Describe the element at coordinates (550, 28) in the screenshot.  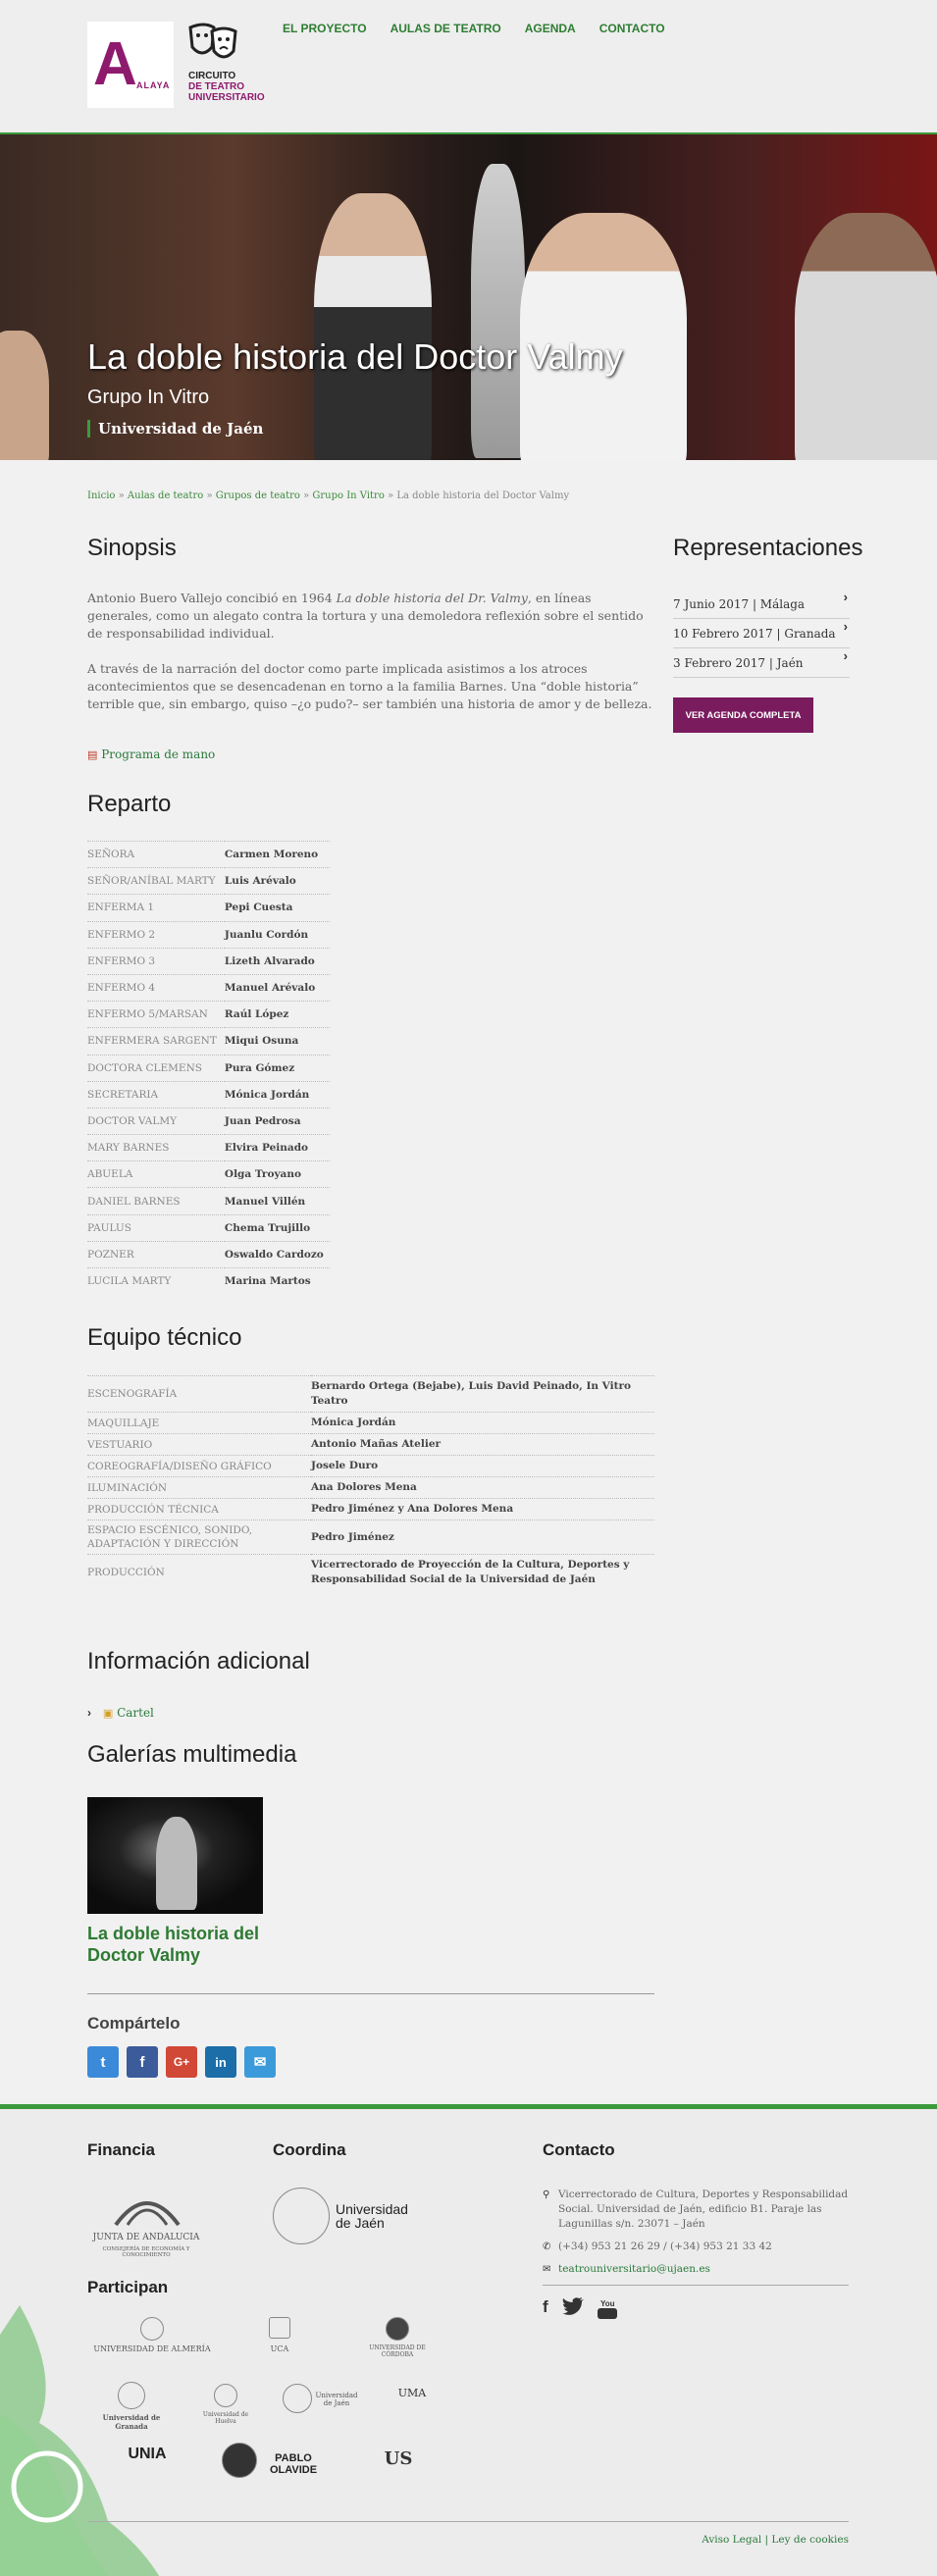
I see `nav-agenda: AGENDA` at that location.